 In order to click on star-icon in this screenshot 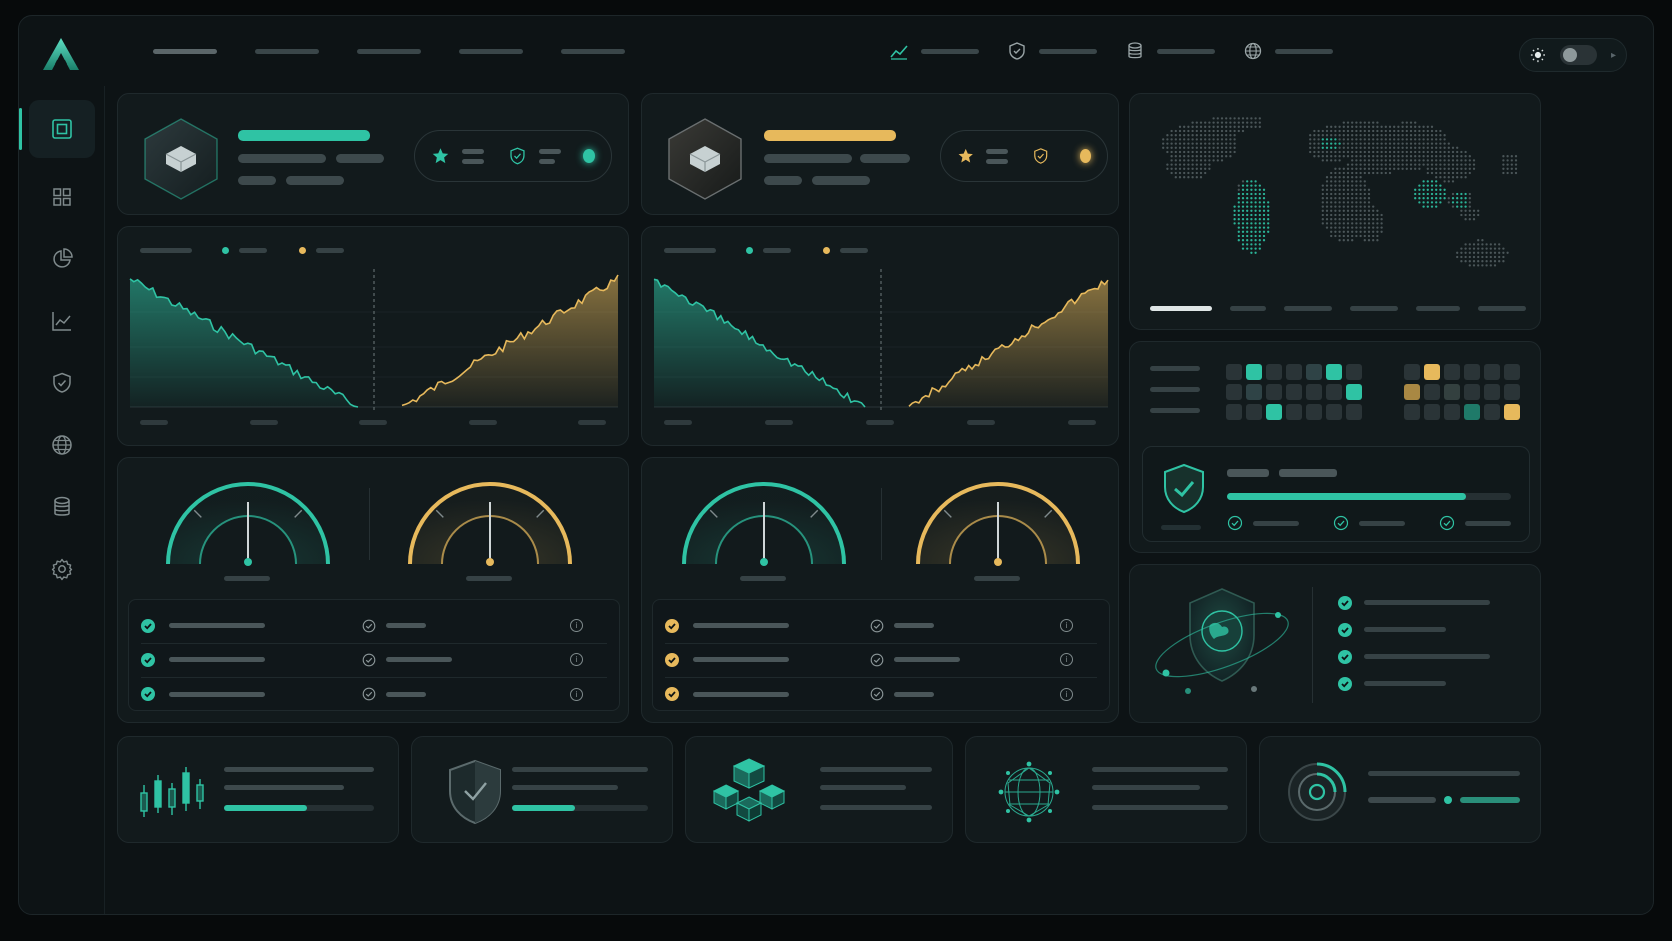, I will do `click(965, 155)`.